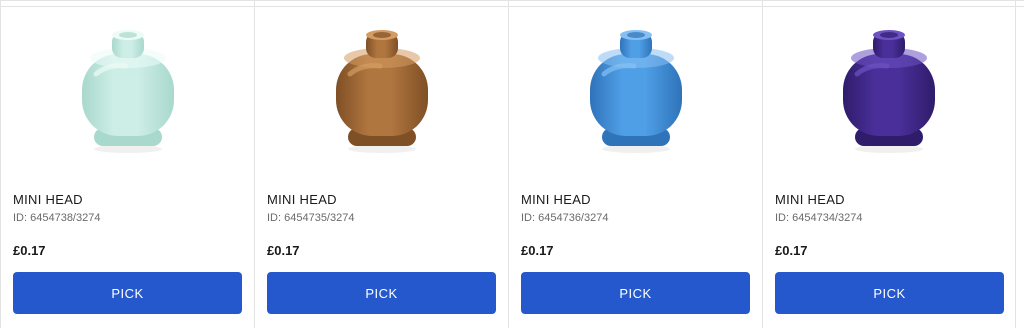 This screenshot has width=1024, height=328. Describe the element at coordinates (57, 218) in the screenshot. I see `product-id: ID: 6454738/3274` at that location.